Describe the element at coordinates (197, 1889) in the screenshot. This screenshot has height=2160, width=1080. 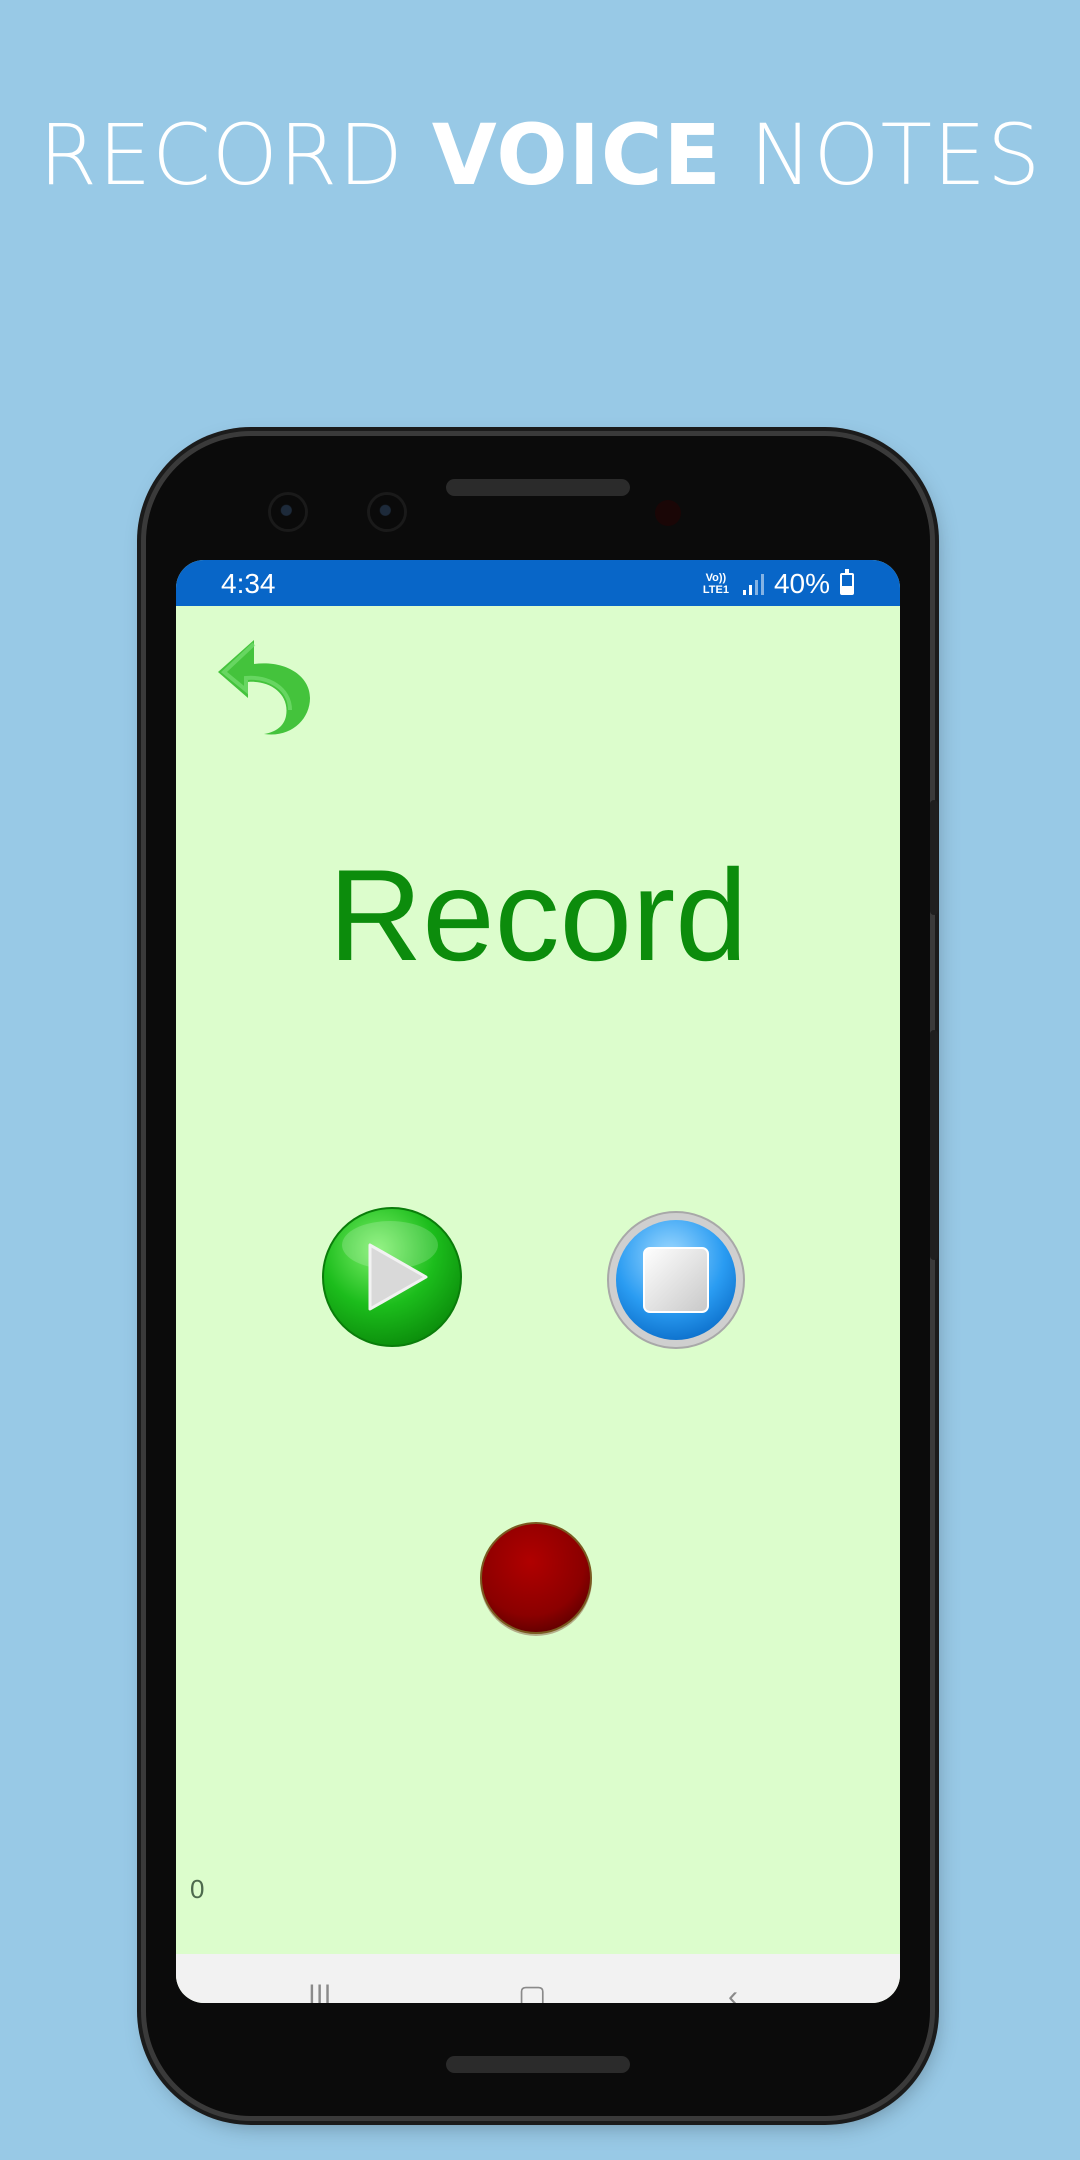
I see `recording-counter: 0` at that location.